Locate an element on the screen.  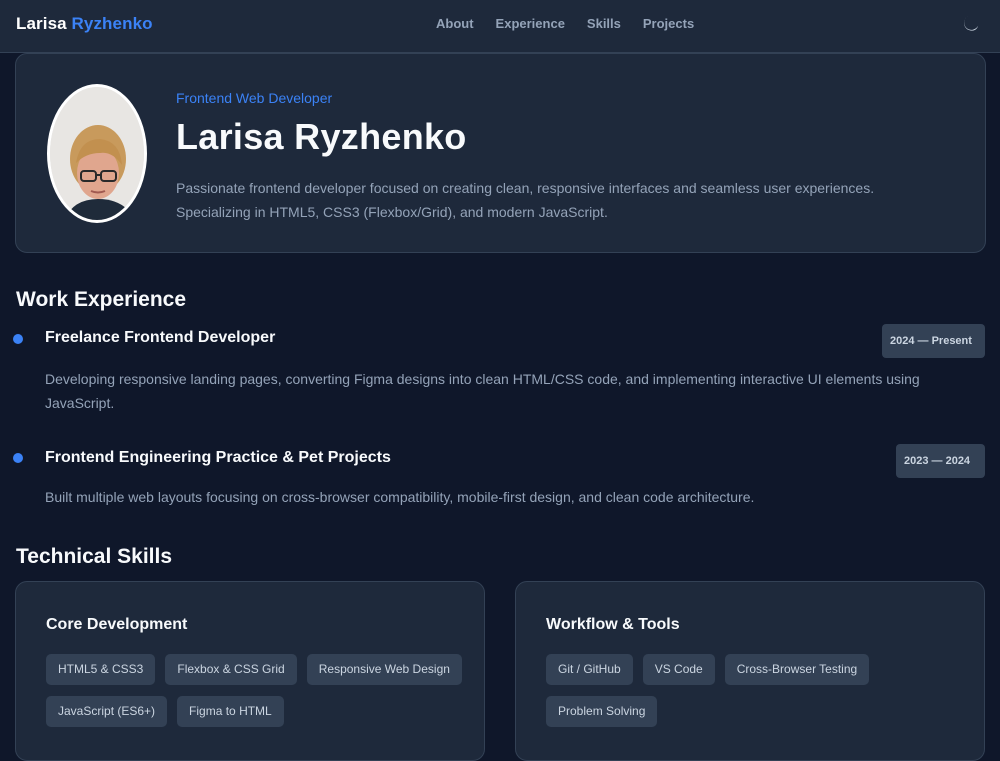
theme-toggle-button is located at coordinates (971, 23).